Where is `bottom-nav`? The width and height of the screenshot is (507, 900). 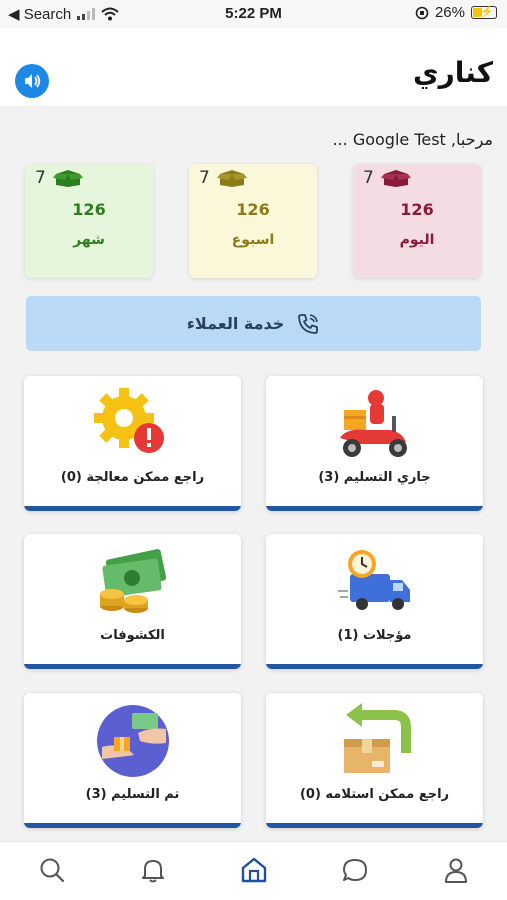
bottom-nav is located at coordinates (253, 870).